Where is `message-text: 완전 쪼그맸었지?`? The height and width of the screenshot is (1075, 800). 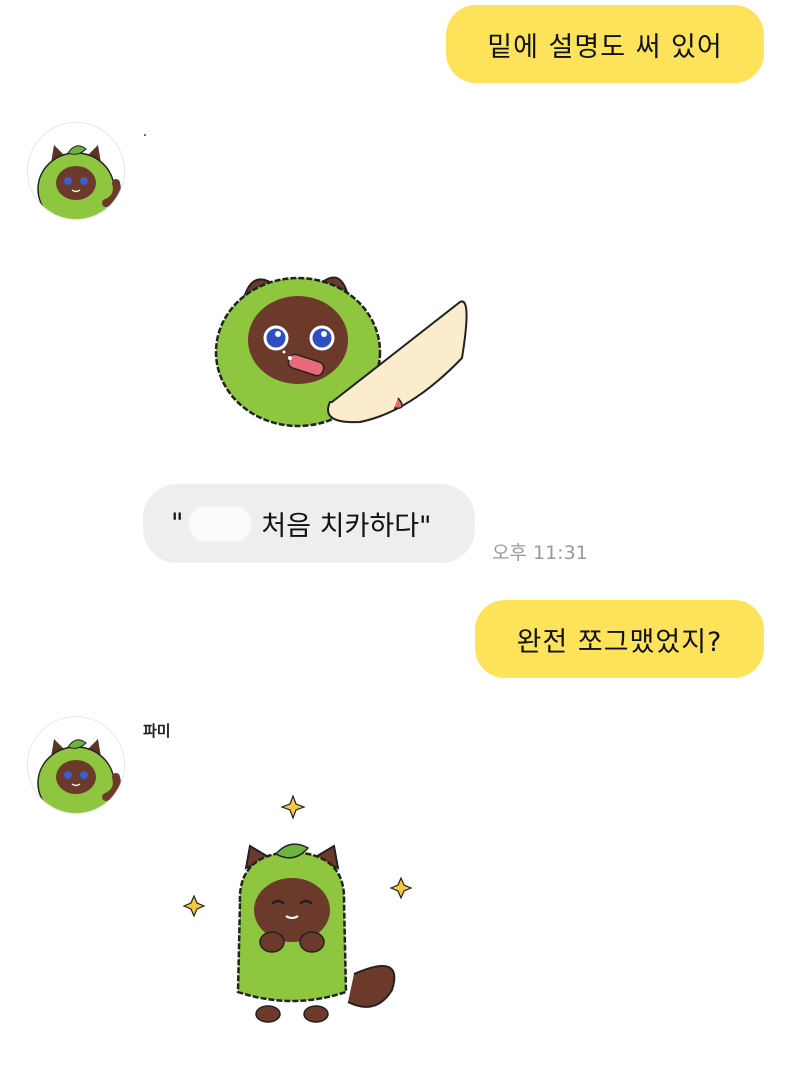 message-text: 완전 쪼그맸었지? is located at coordinates (619, 642).